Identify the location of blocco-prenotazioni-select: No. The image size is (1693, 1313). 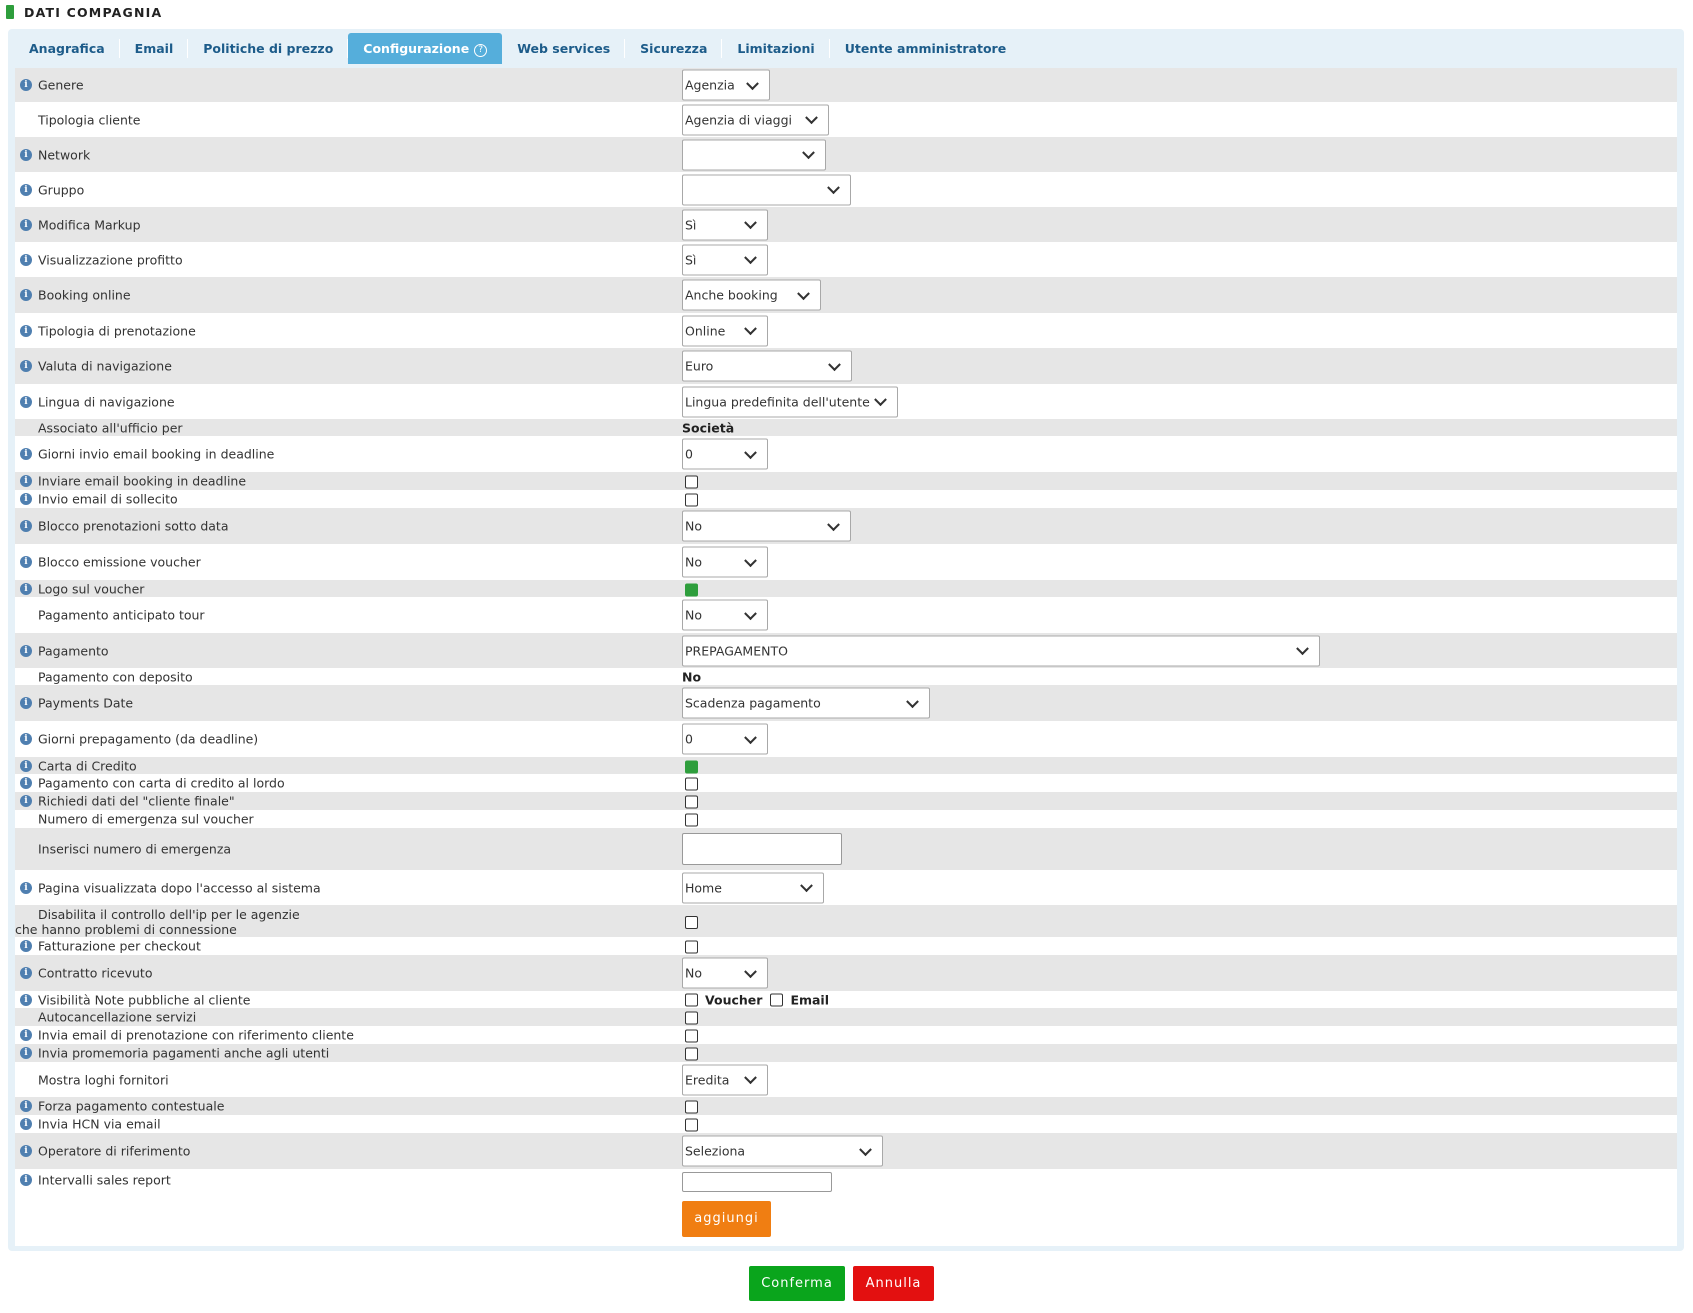
(766, 526).